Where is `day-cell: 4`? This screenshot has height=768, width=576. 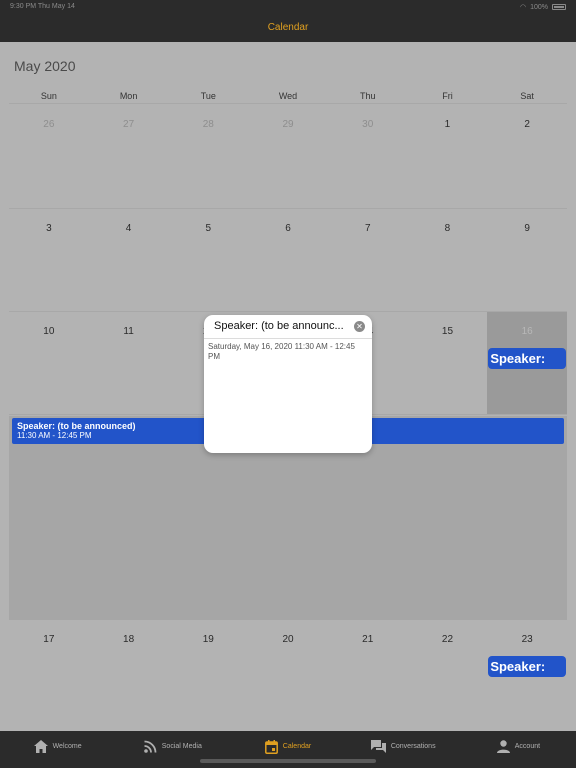
day-cell: 4 is located at coordinates (129, 260).